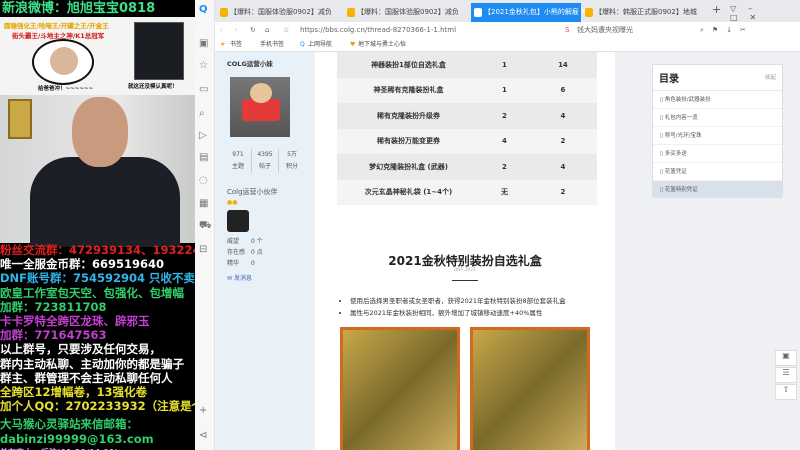  What do you see at coordinates (245, 241) in the screenshot?
I see `user-field: 威望 0 个` at bounding box center [245, 241].